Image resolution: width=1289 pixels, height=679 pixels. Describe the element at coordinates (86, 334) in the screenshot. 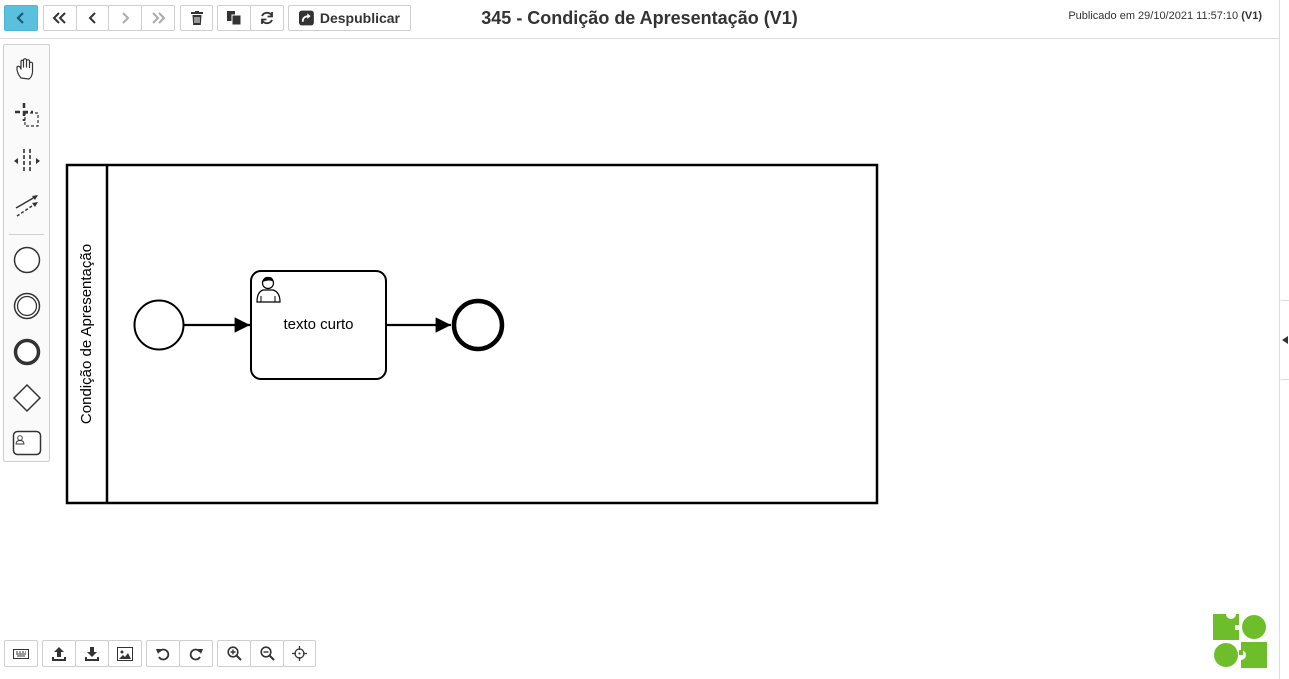

I see `pool-label: Condição de Apresentação` at that location.